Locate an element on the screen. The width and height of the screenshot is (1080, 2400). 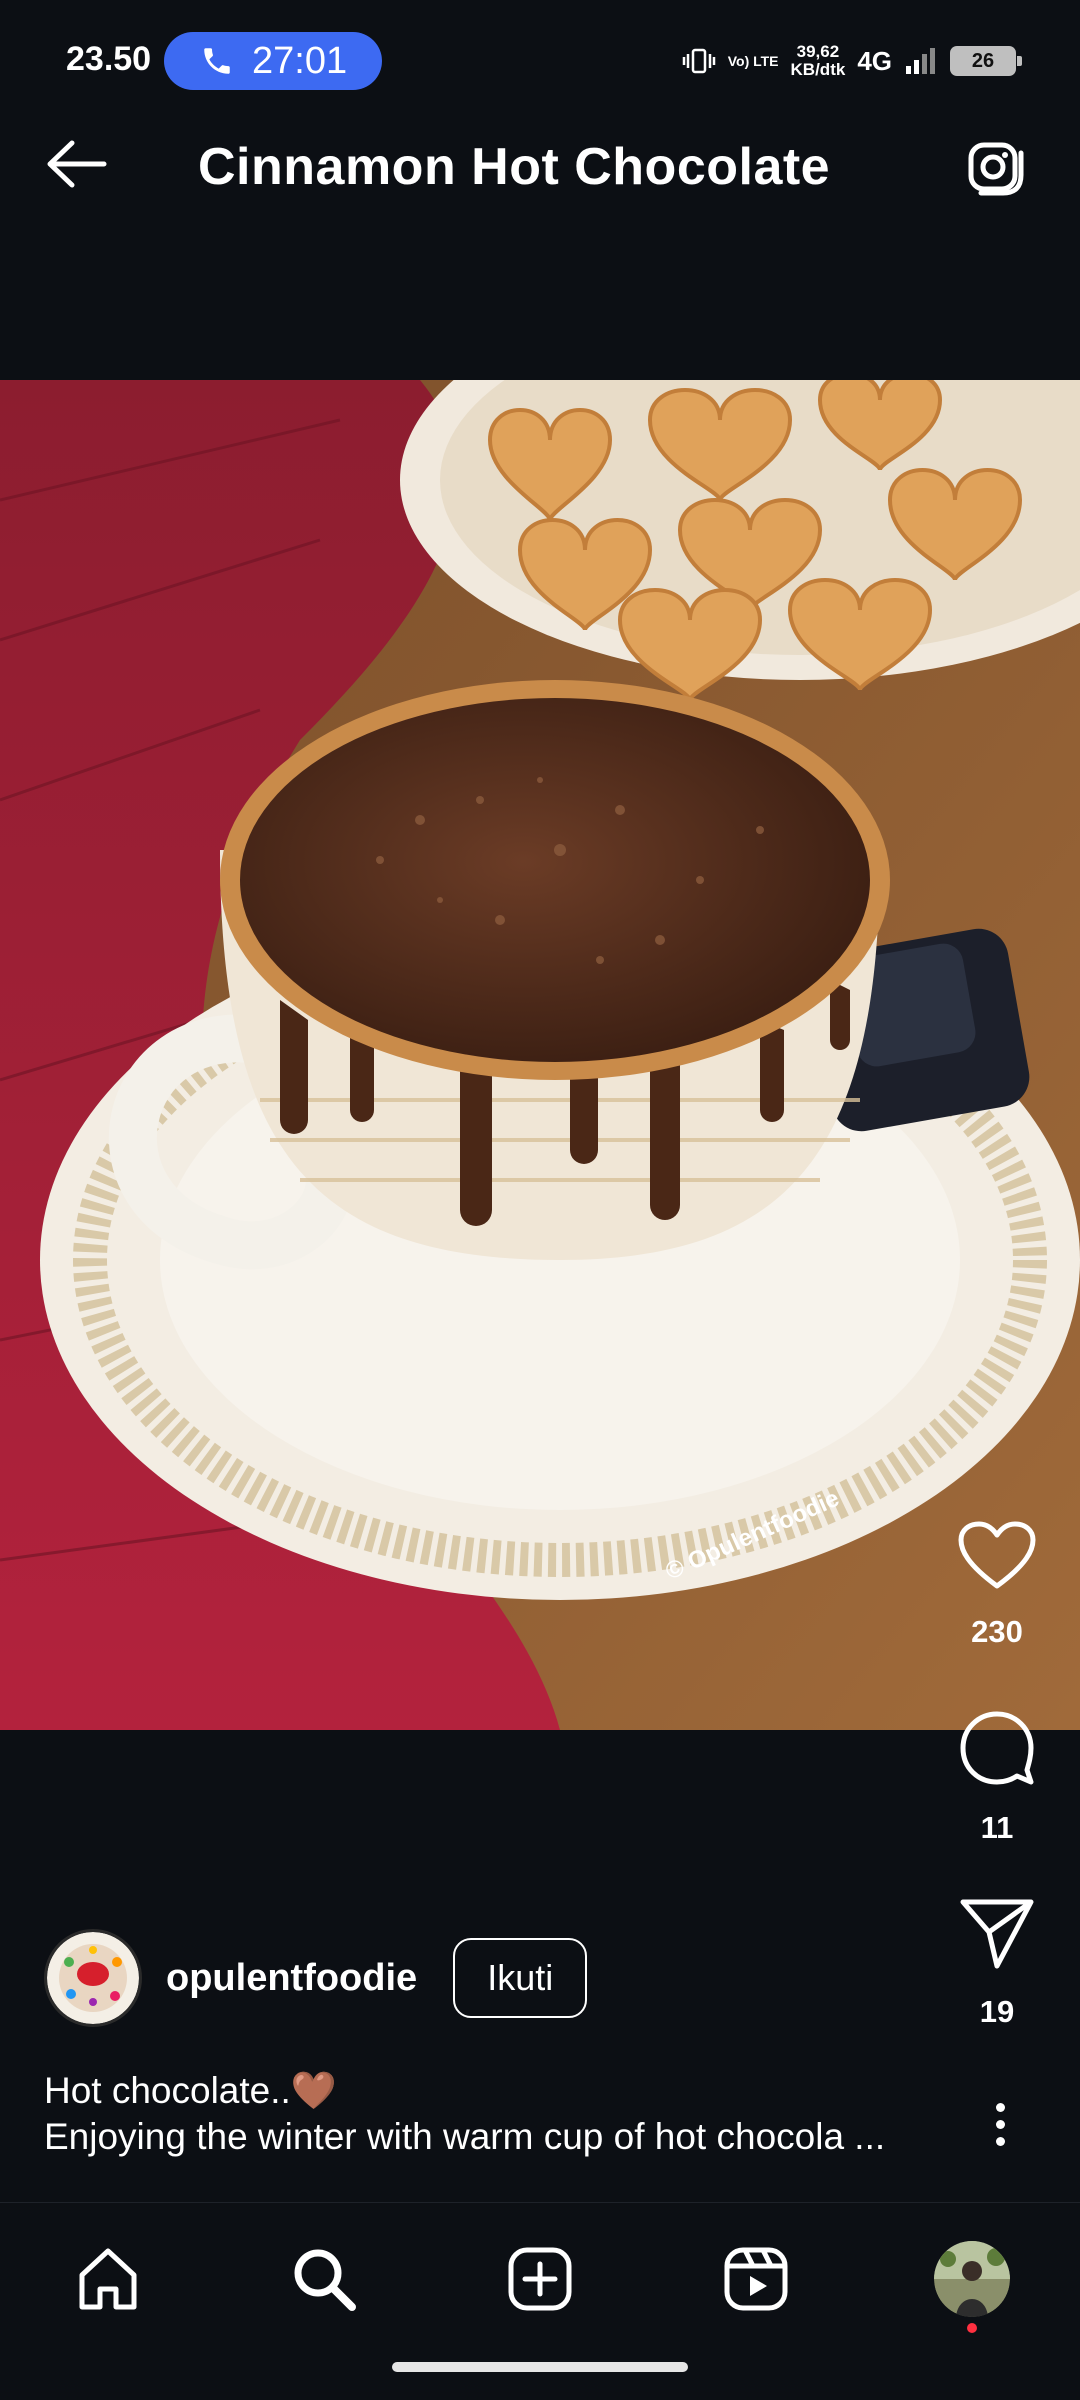
status-time: 23.50 is located at coordinates (109, 59).